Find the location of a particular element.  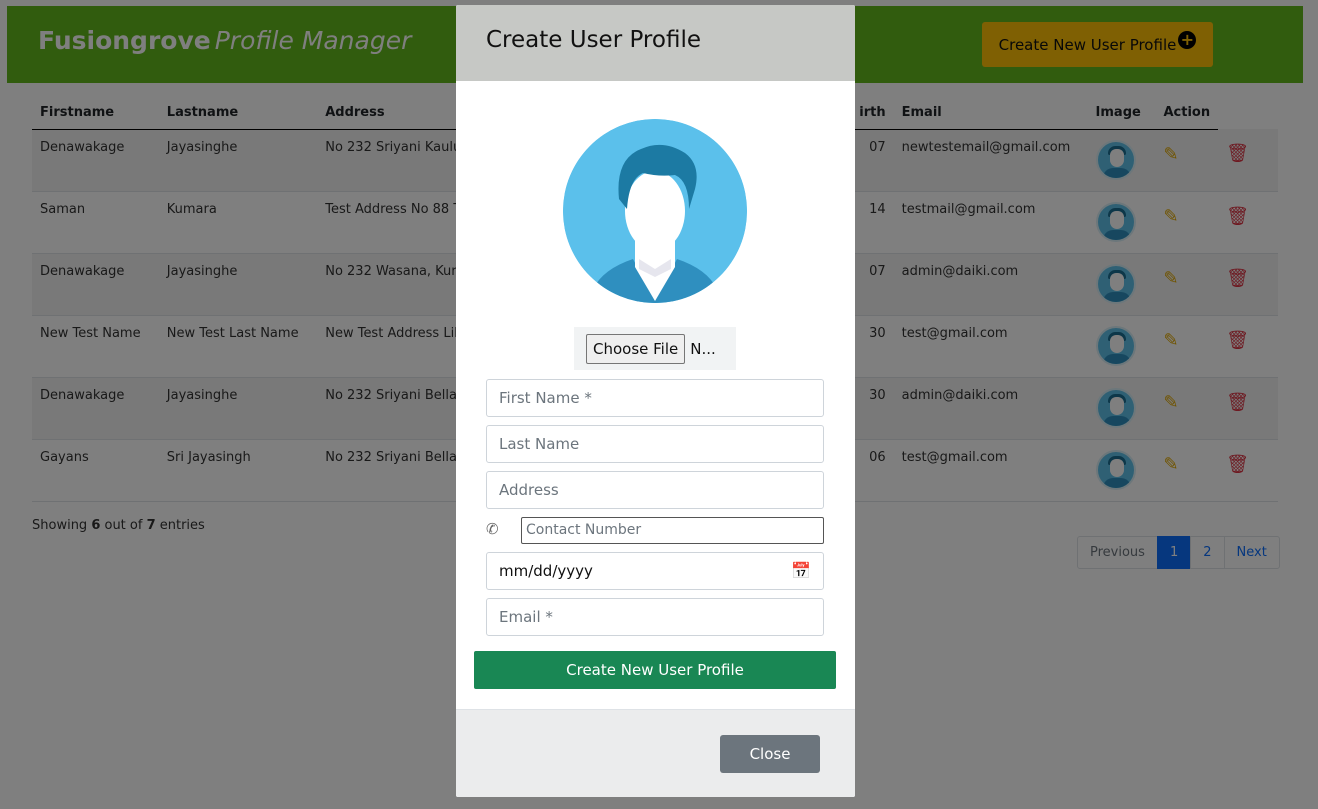

close-button: Close is located at coordinates (770, 754).